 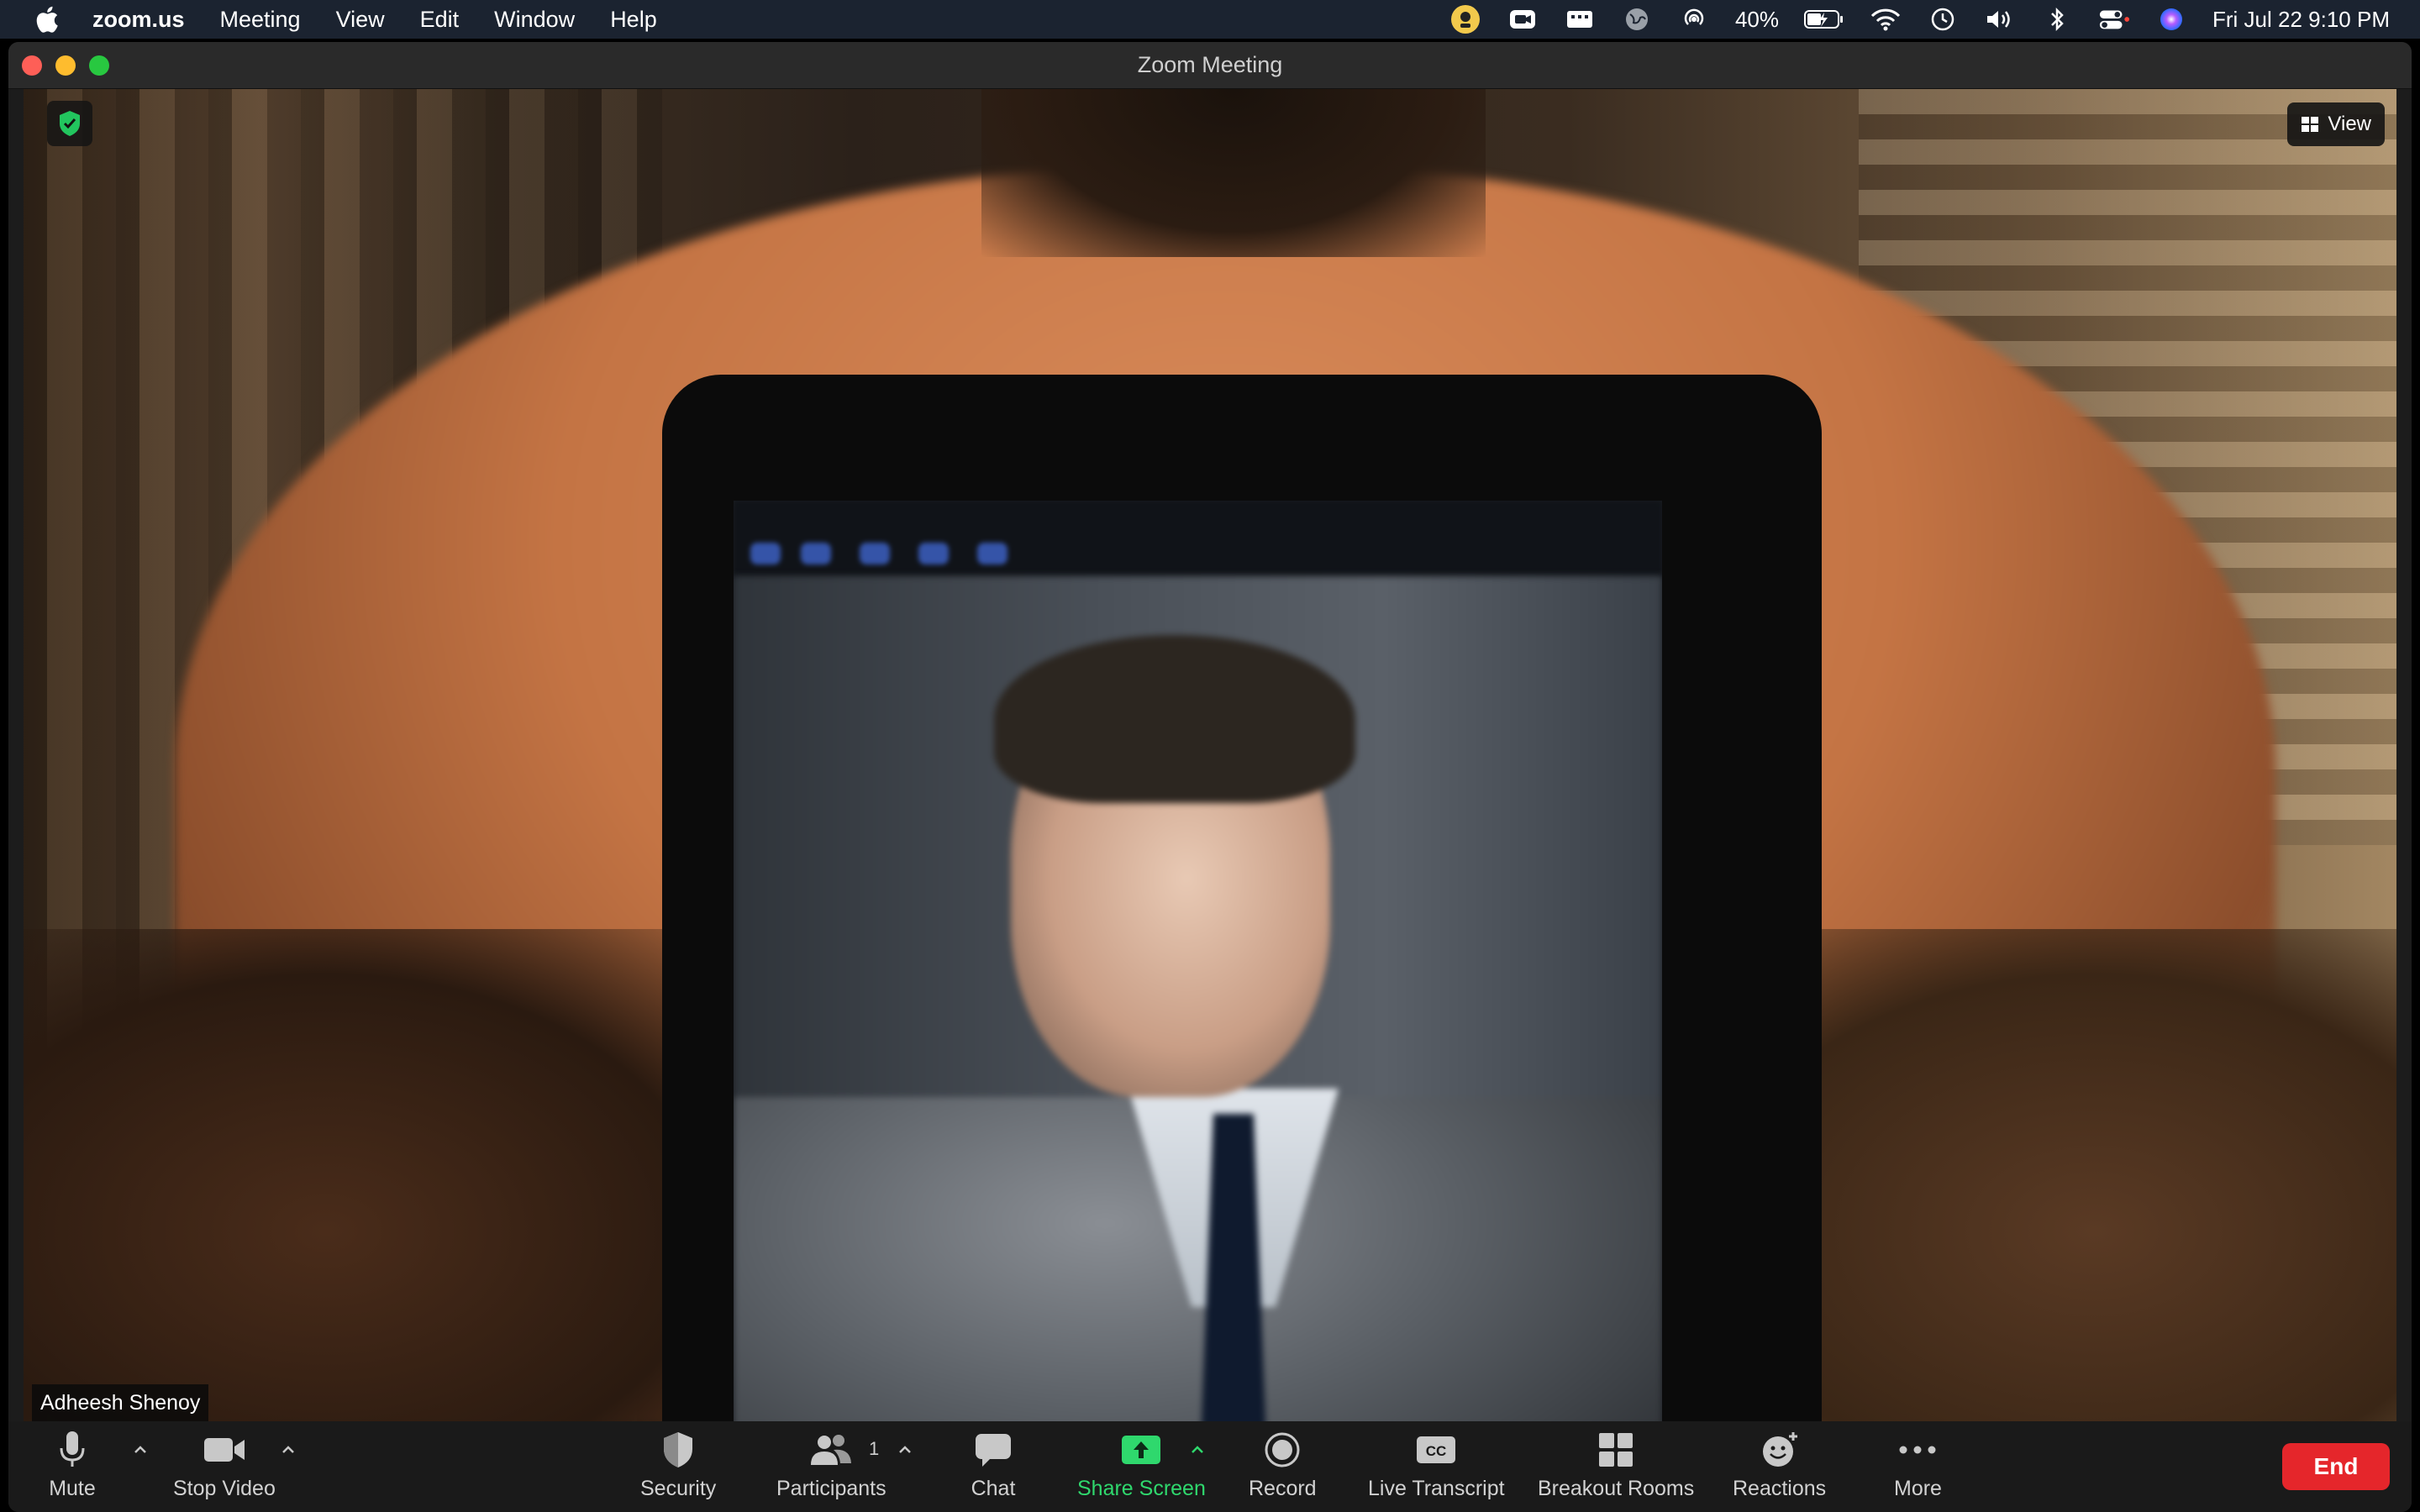 I want to click on window-title: Zoom Meeting, so click(x=1210, y=64).